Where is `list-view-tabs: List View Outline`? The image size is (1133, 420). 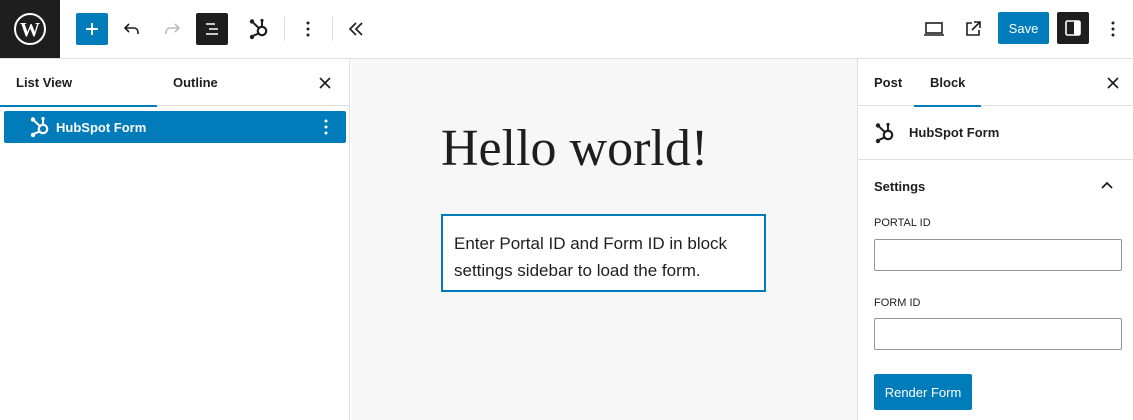 list-view-tabs: List View Outline is located at coordinates (174, 83).